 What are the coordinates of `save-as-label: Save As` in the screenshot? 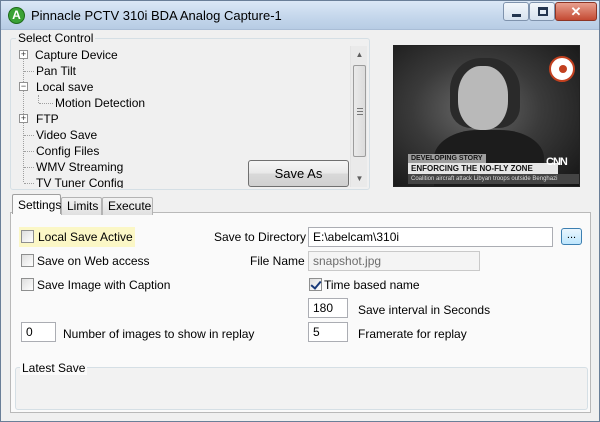 It's located at (298, 173).